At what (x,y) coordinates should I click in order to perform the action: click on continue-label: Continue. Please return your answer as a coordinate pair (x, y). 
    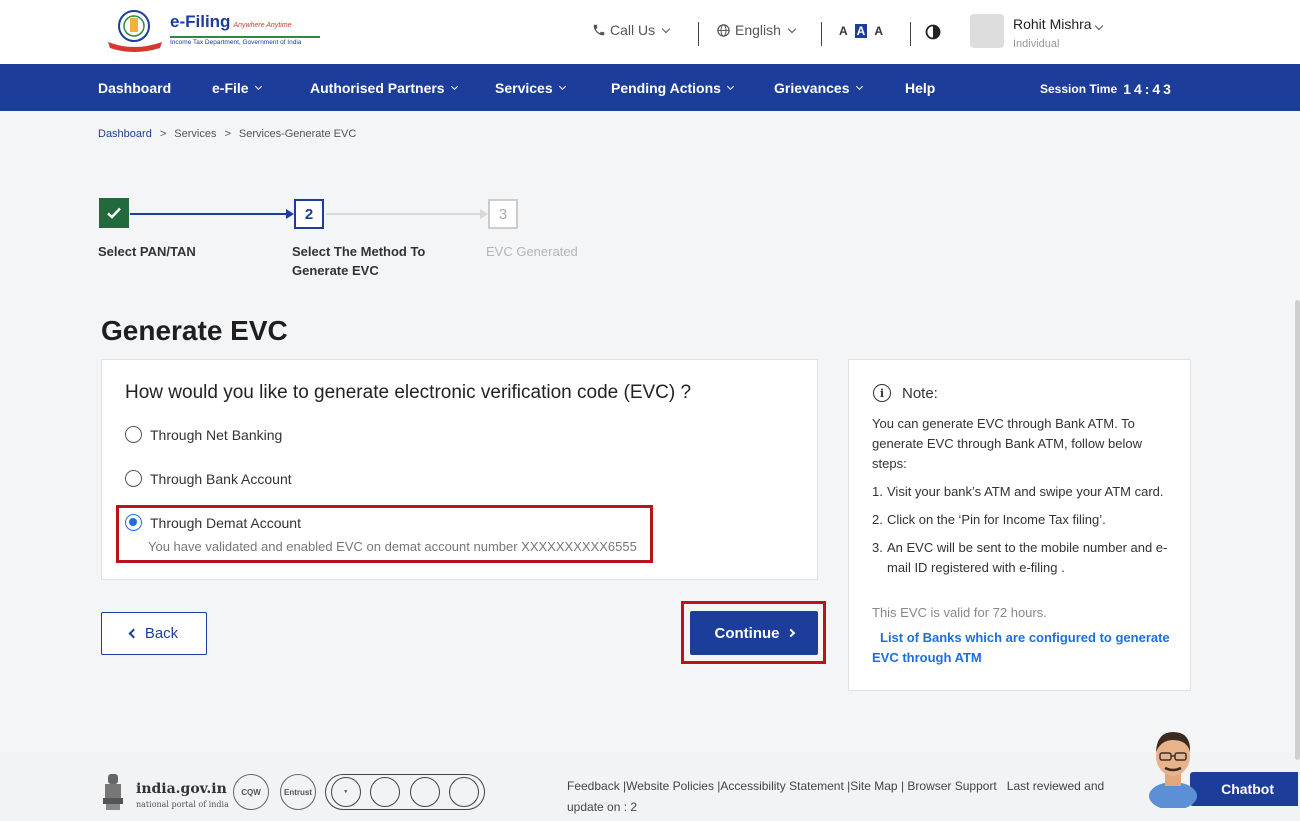
    Looking at the image, I should click on (747, 633).